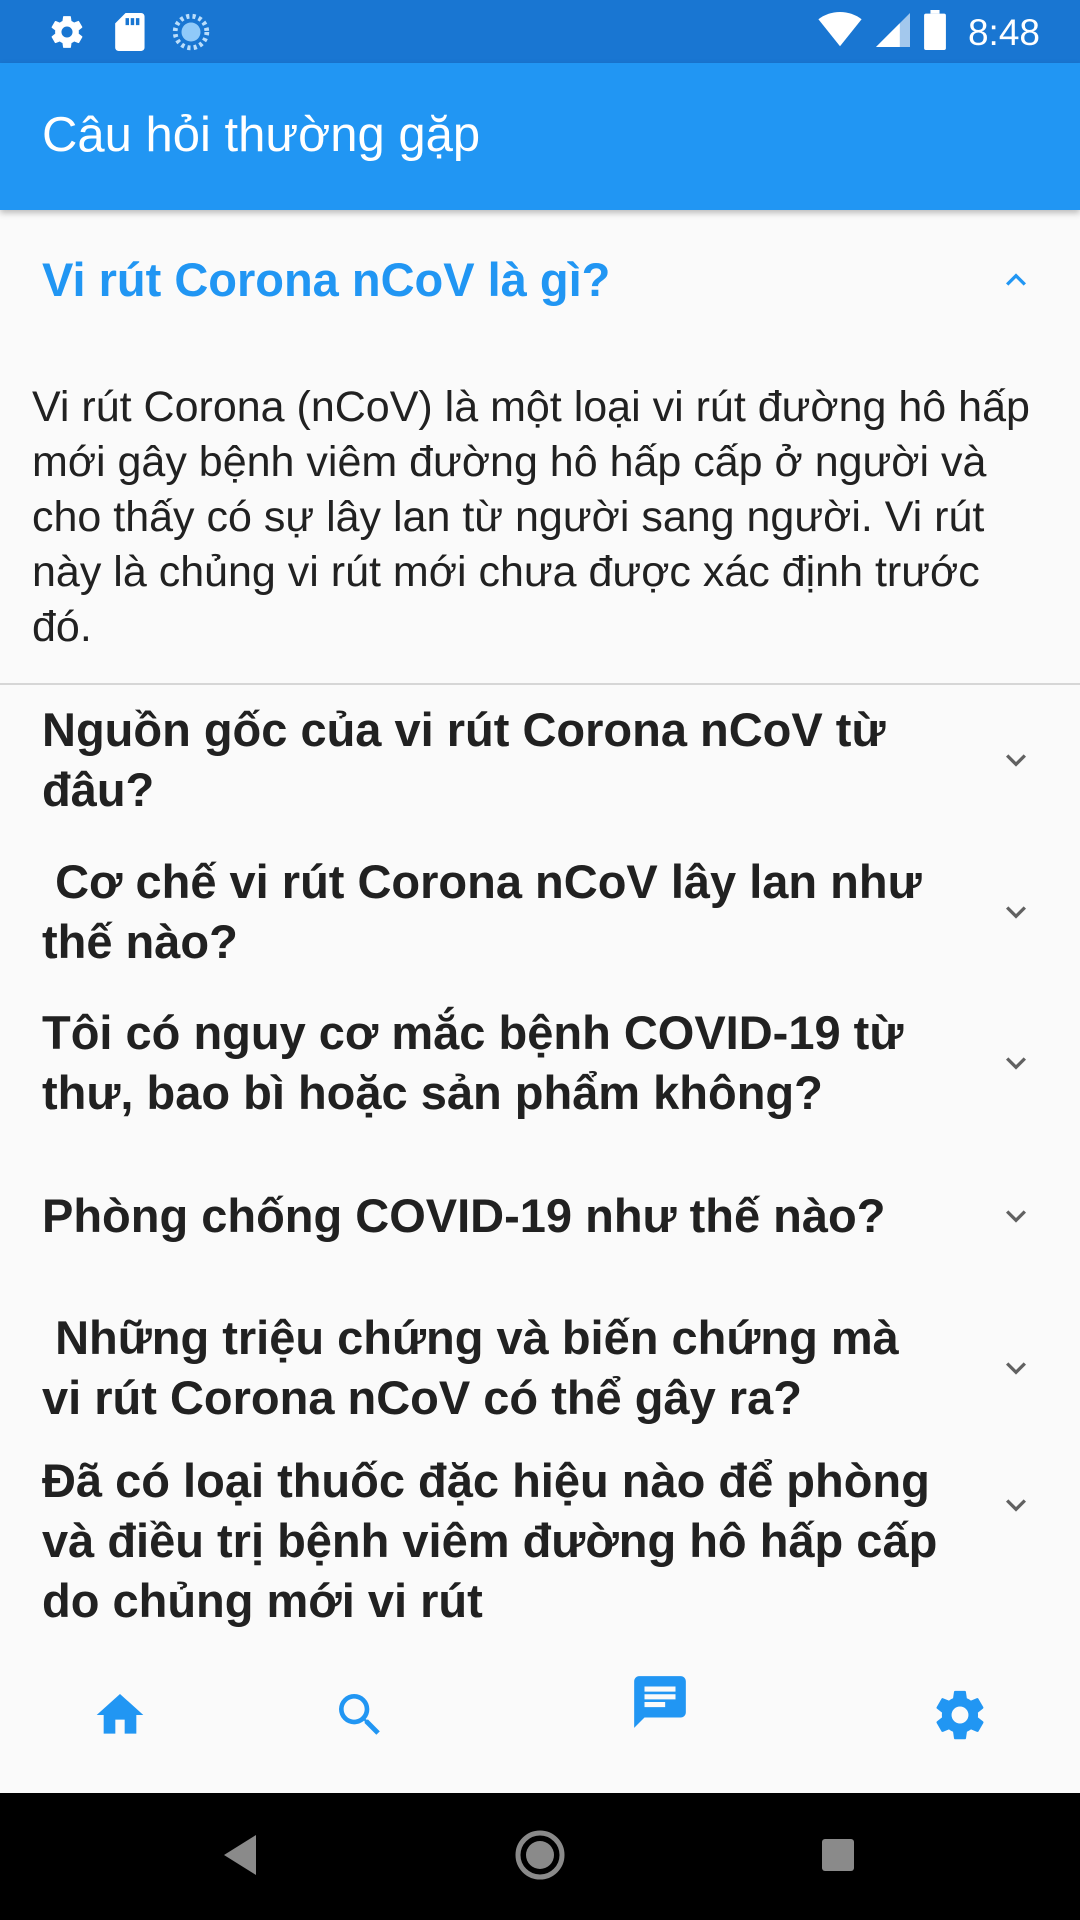  I want to click on nav-chat-button, so click(660, 1702).